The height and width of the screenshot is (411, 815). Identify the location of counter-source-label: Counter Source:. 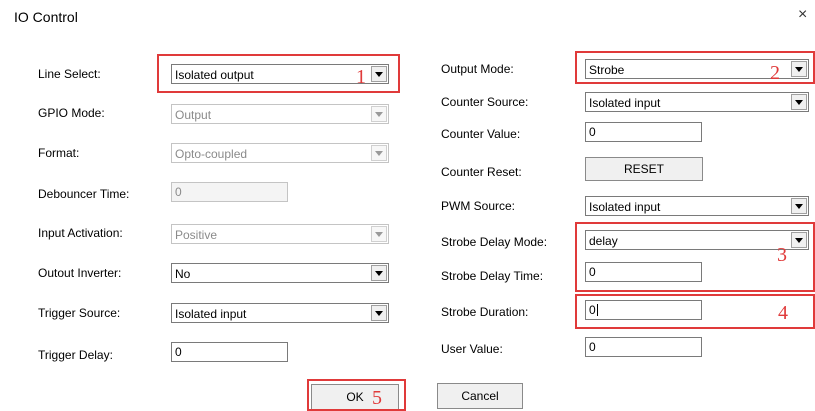
(485, 102).